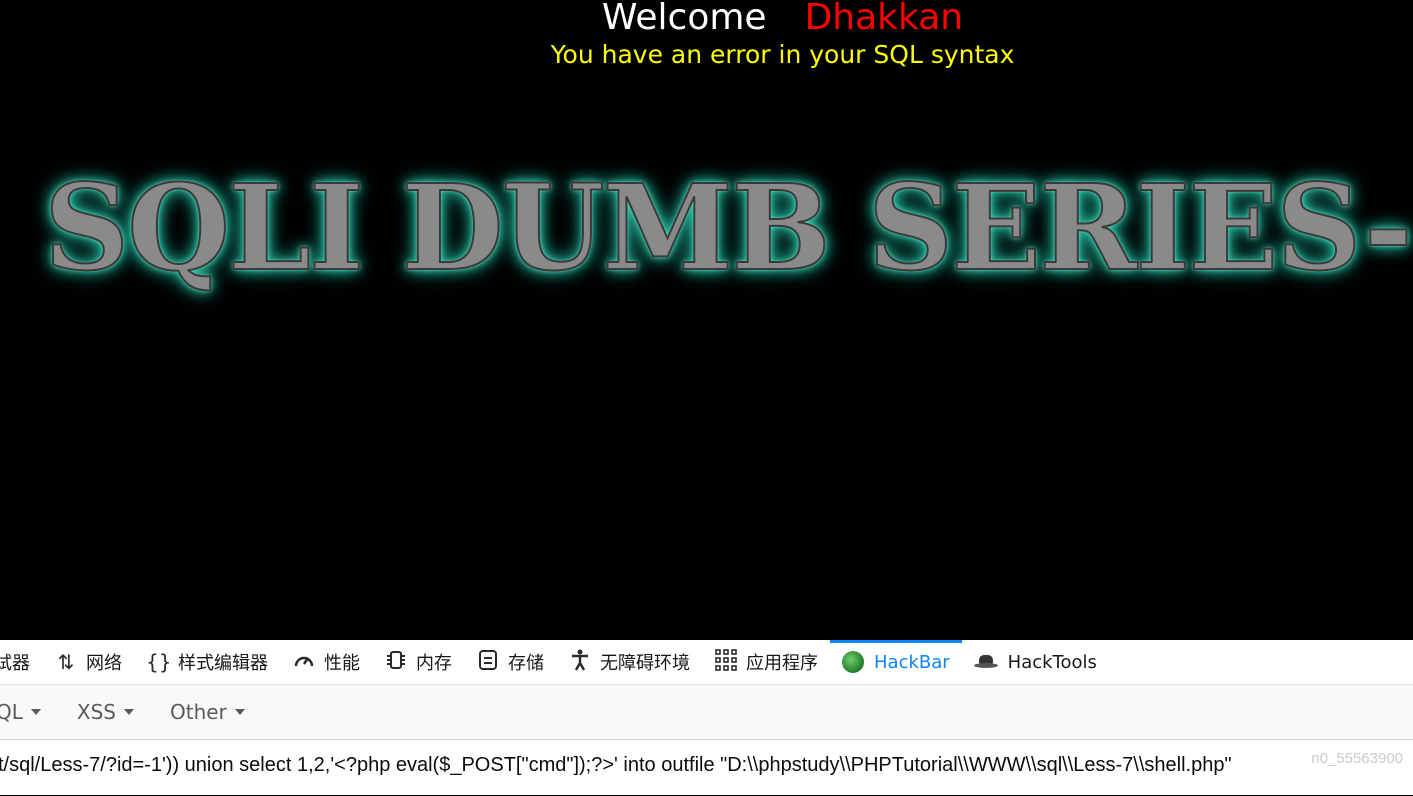 This screenshot has height=796, width=1413. What do you see at coordinates (15, 663) in the screenshot?
I see `tab-label: 试器` at bounding box center [15, 663].